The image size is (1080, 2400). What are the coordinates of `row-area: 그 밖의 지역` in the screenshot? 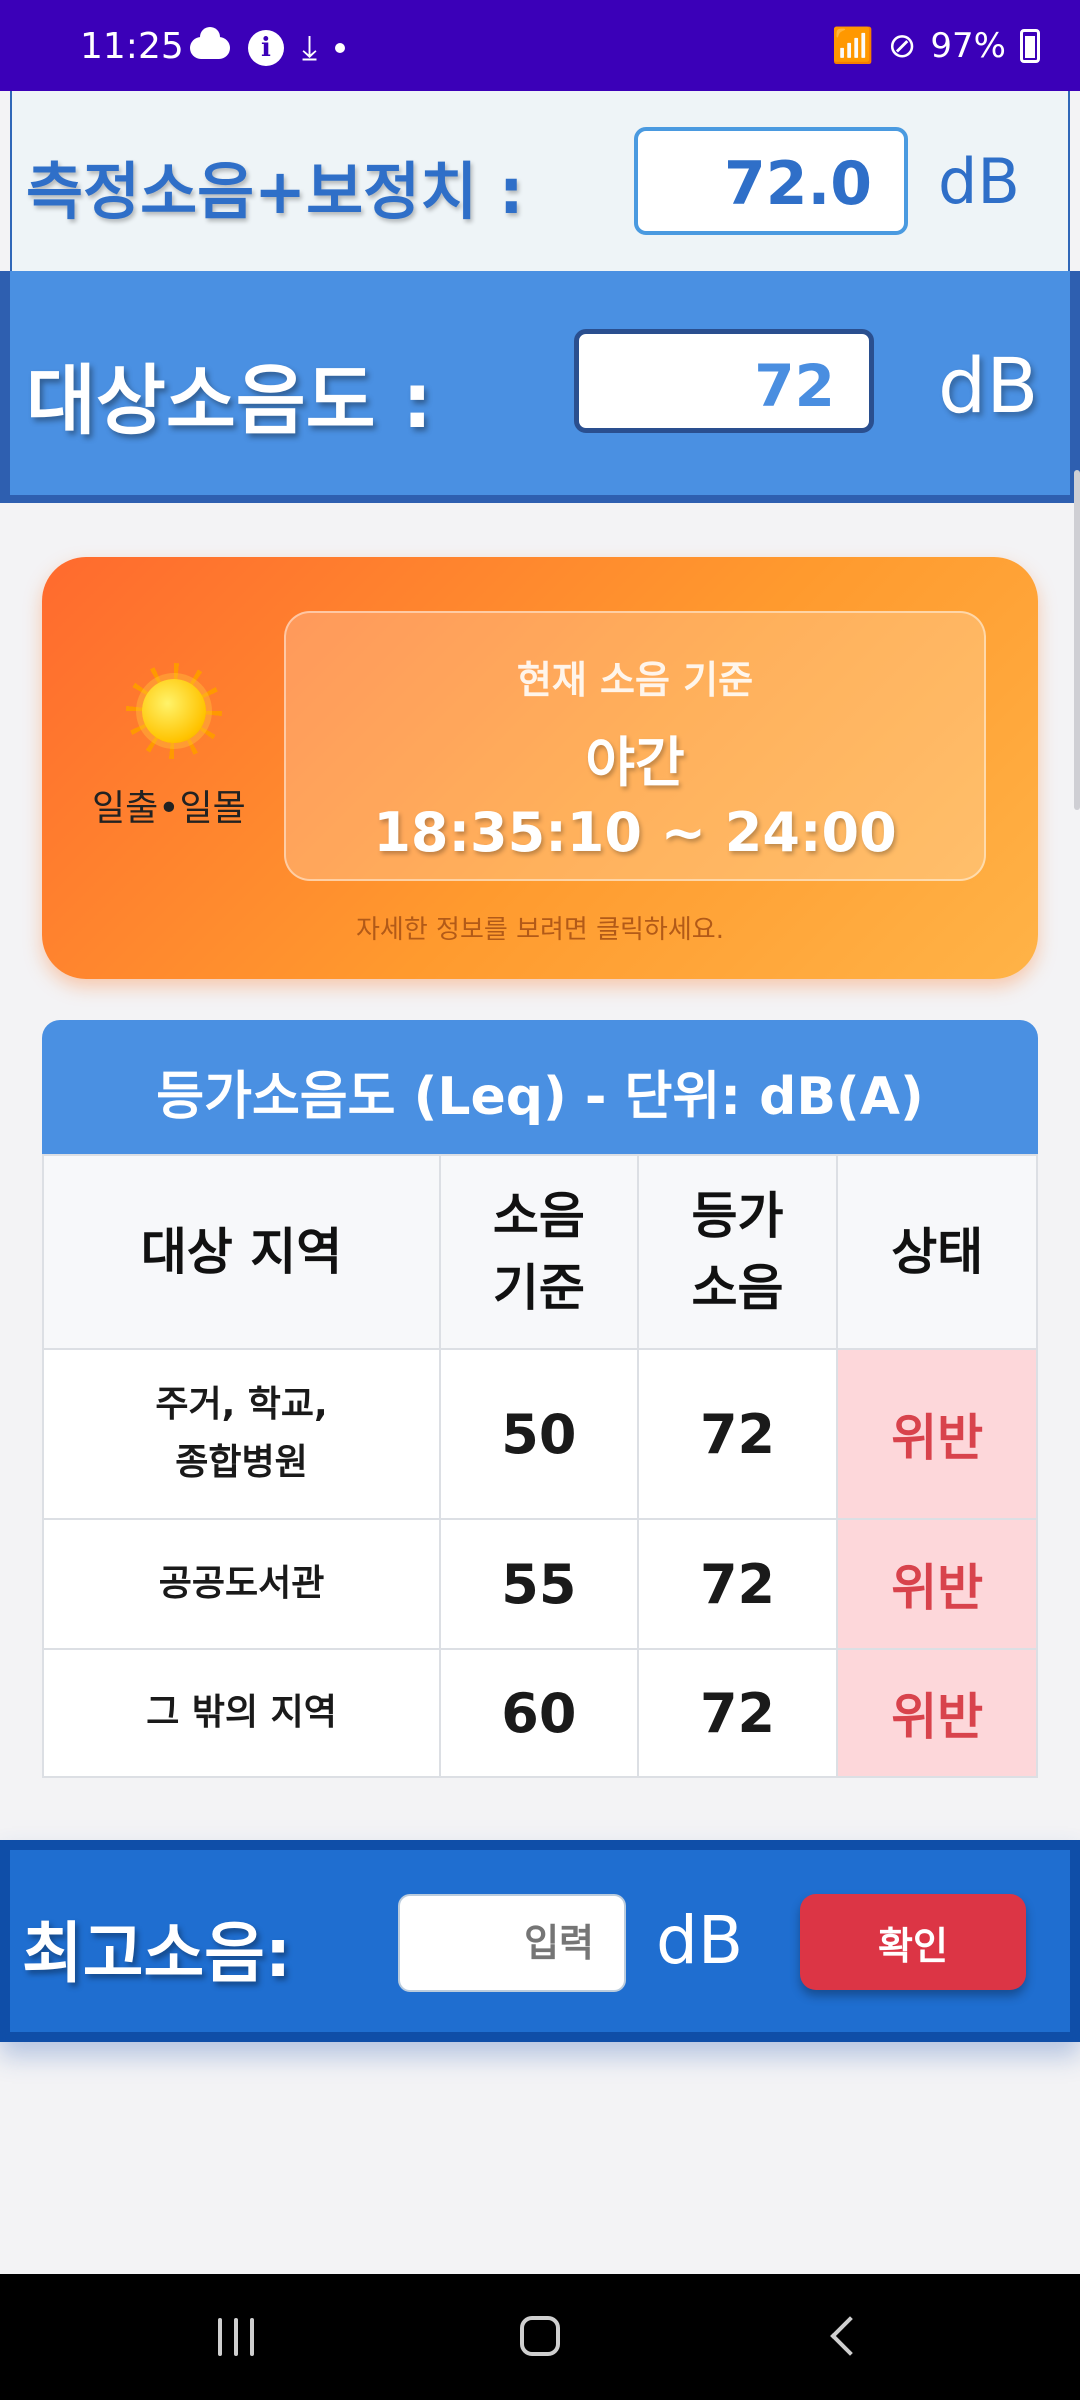 It's located at (241, 1713).